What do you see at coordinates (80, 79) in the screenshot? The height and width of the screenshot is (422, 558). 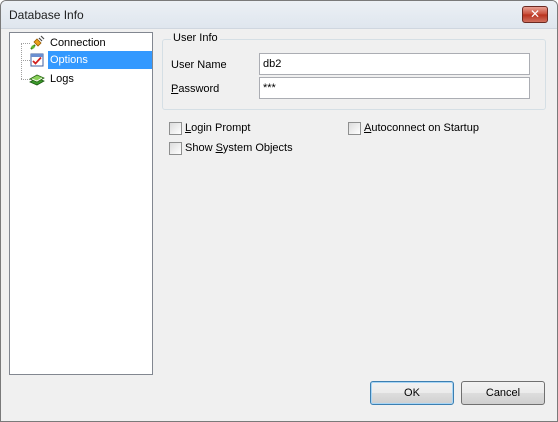 I see `tree-item-logs: Logs` at bounding box center [80, 79].